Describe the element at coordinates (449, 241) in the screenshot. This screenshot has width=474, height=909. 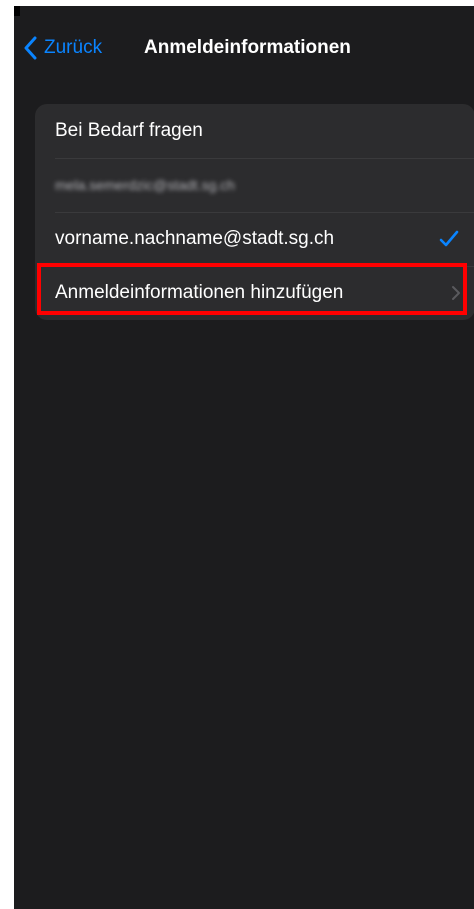
I see `checkmark-icon` at that location.